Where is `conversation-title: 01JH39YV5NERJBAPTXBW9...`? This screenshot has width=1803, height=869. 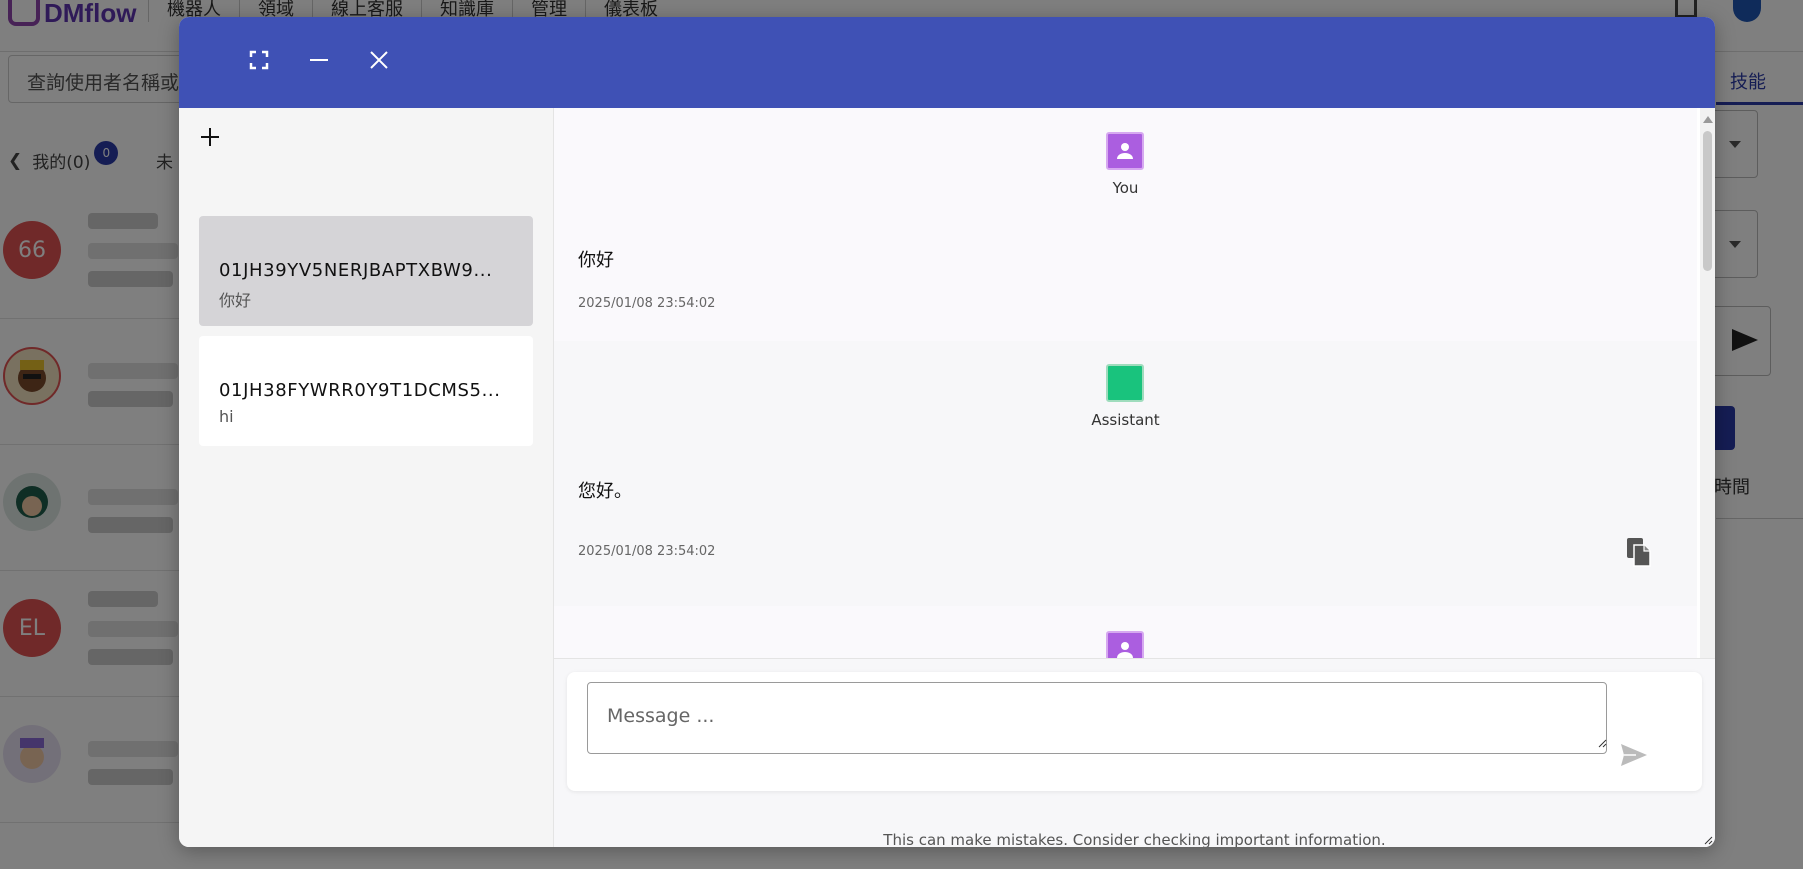
conversation-title: 01JH39YV5NERJBAPTXBW9... is located at coordinates (356, 270).